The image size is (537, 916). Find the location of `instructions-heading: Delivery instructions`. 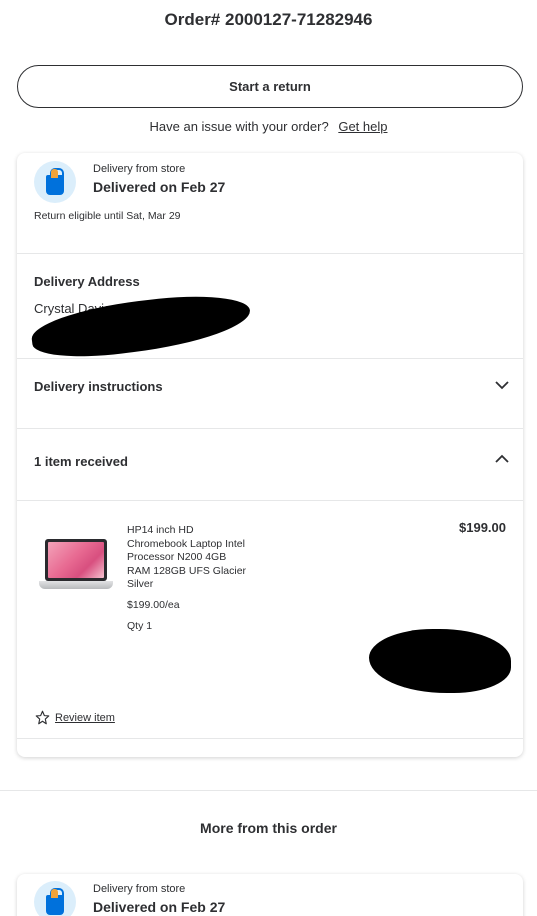

instructions-heading: Delivery instructions is located at coordinates (98, 386).